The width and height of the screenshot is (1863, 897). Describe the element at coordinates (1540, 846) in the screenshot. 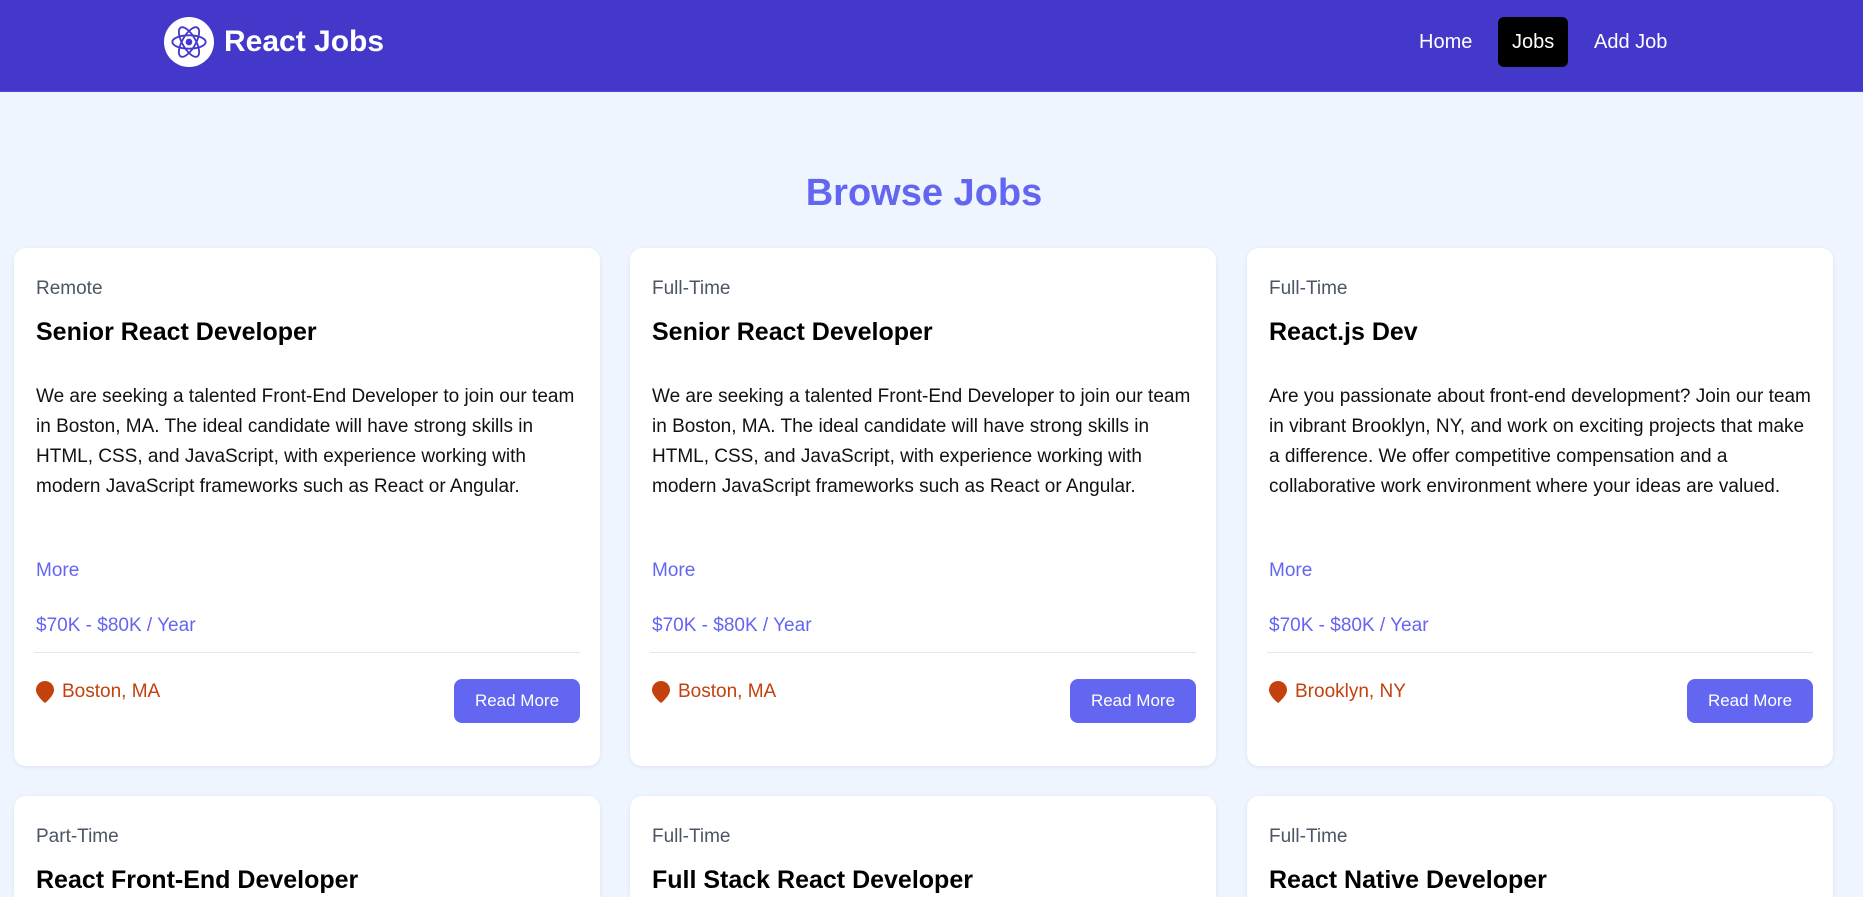

I see `job-card: Full-Time React Native Developer` at that location.